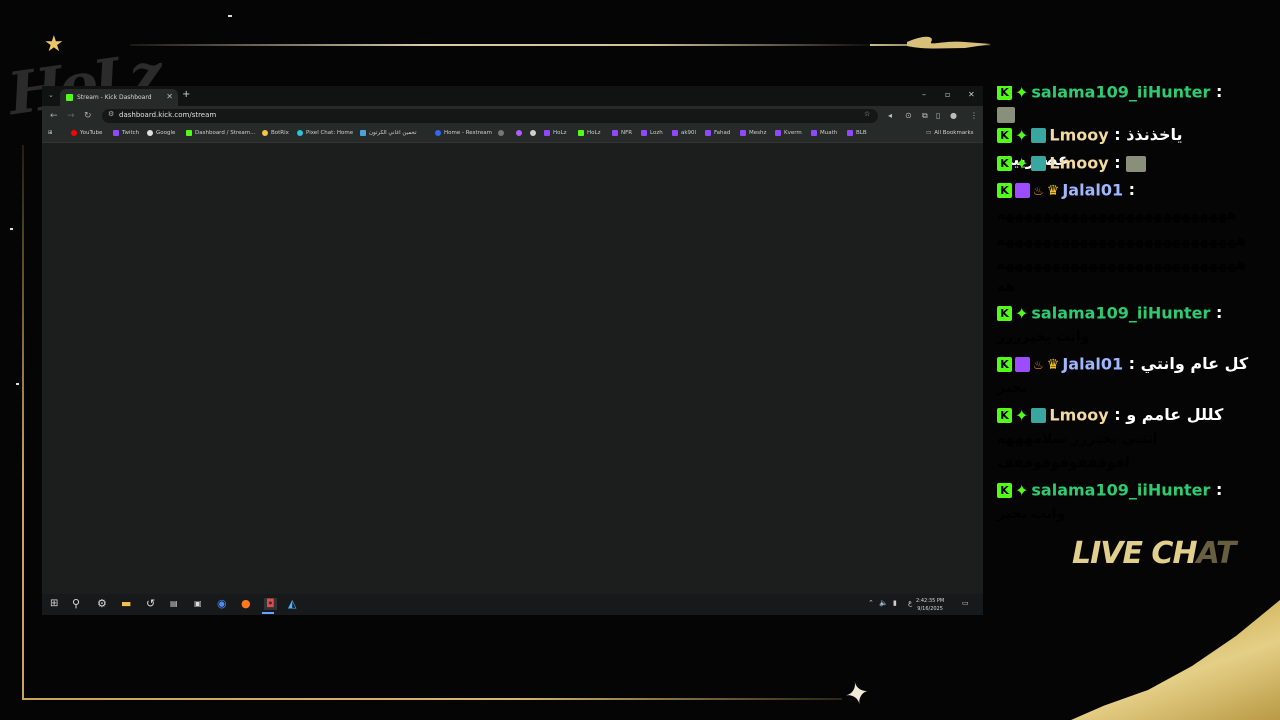 The image size is (1280, 720). Describe the element at coordinates (111, 114) in the screenshot. I see `site-info-icon: ⚙` at that location.